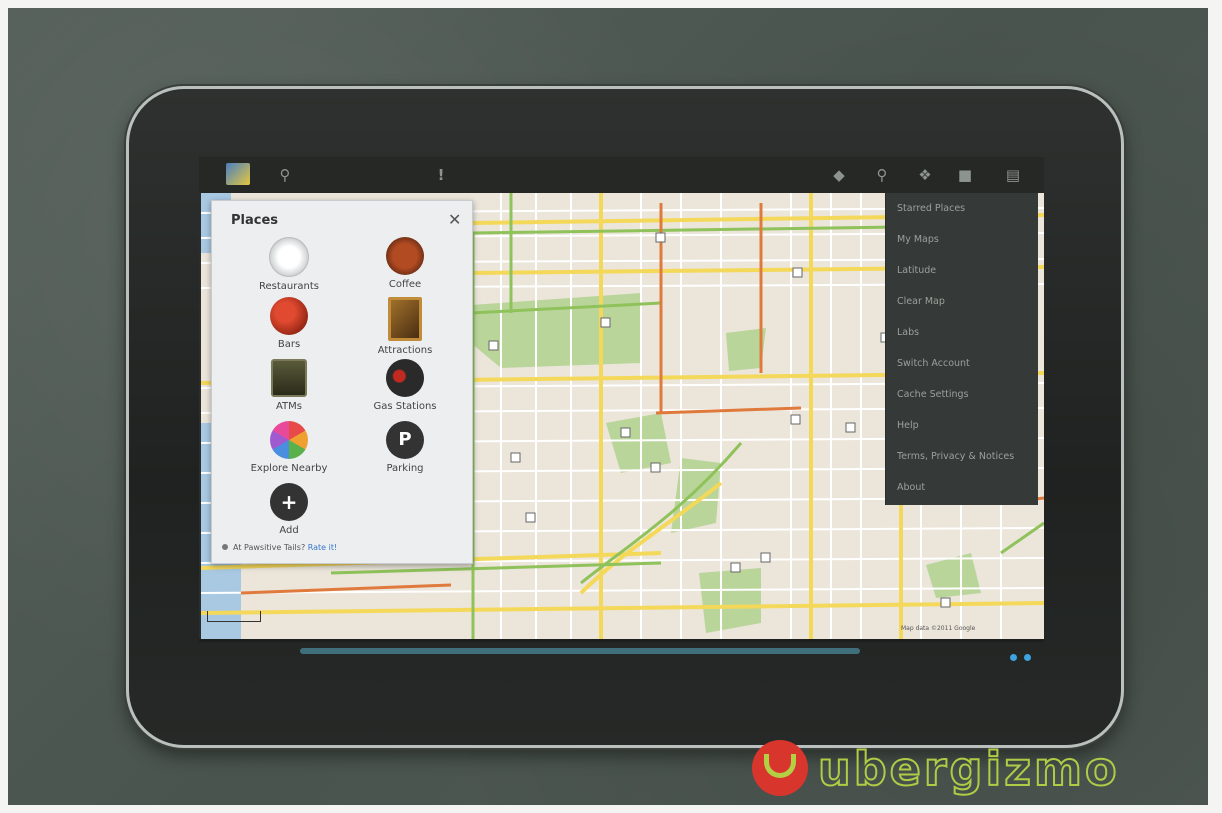 The image size is (1222, 813). What do you see at coordinates (1013, 175) in the screenshot?
I see `menu-icon: ▤` at bounding box center [1013, 175].